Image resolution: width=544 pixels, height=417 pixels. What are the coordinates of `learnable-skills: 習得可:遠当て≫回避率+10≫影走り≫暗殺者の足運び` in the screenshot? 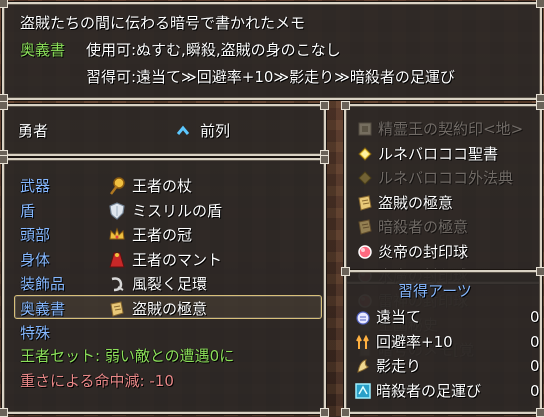 It's located at (270, 77).